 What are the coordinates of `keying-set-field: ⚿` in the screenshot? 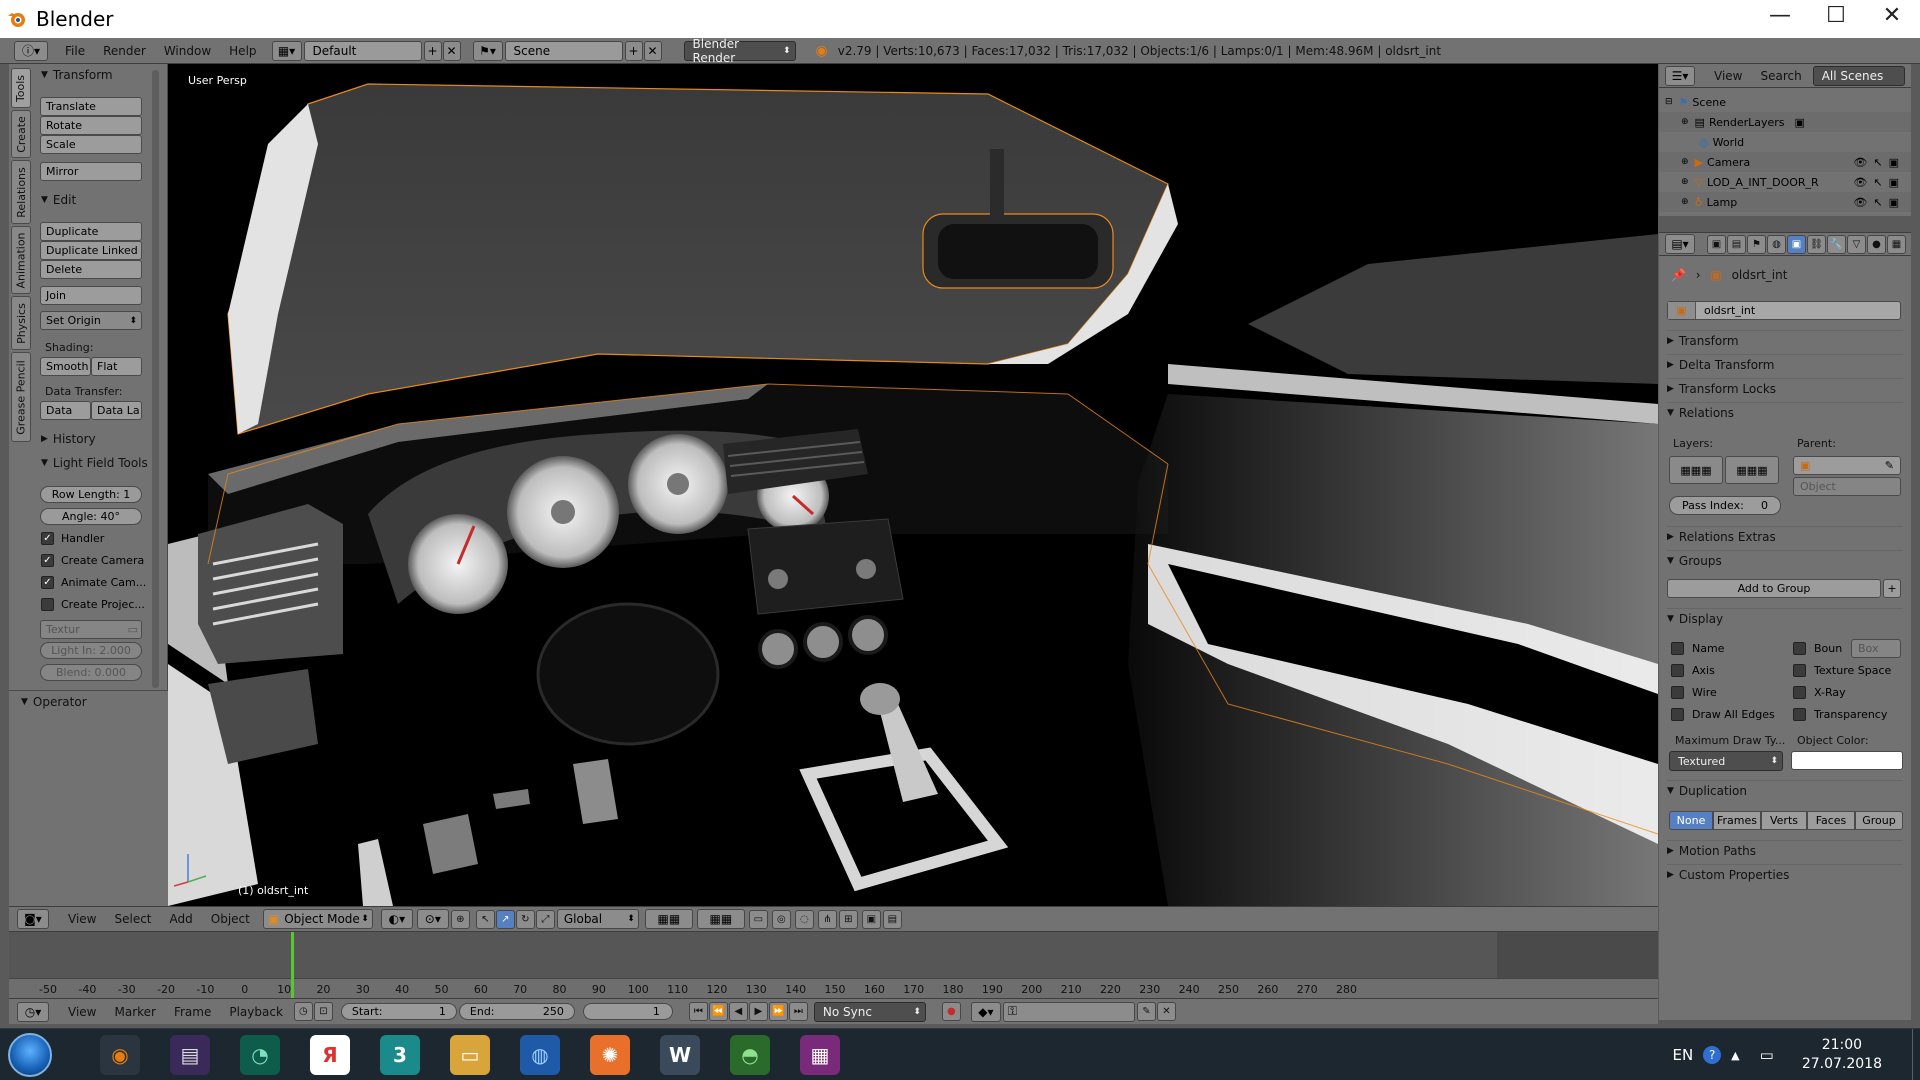 It's located at (1068, 1011).